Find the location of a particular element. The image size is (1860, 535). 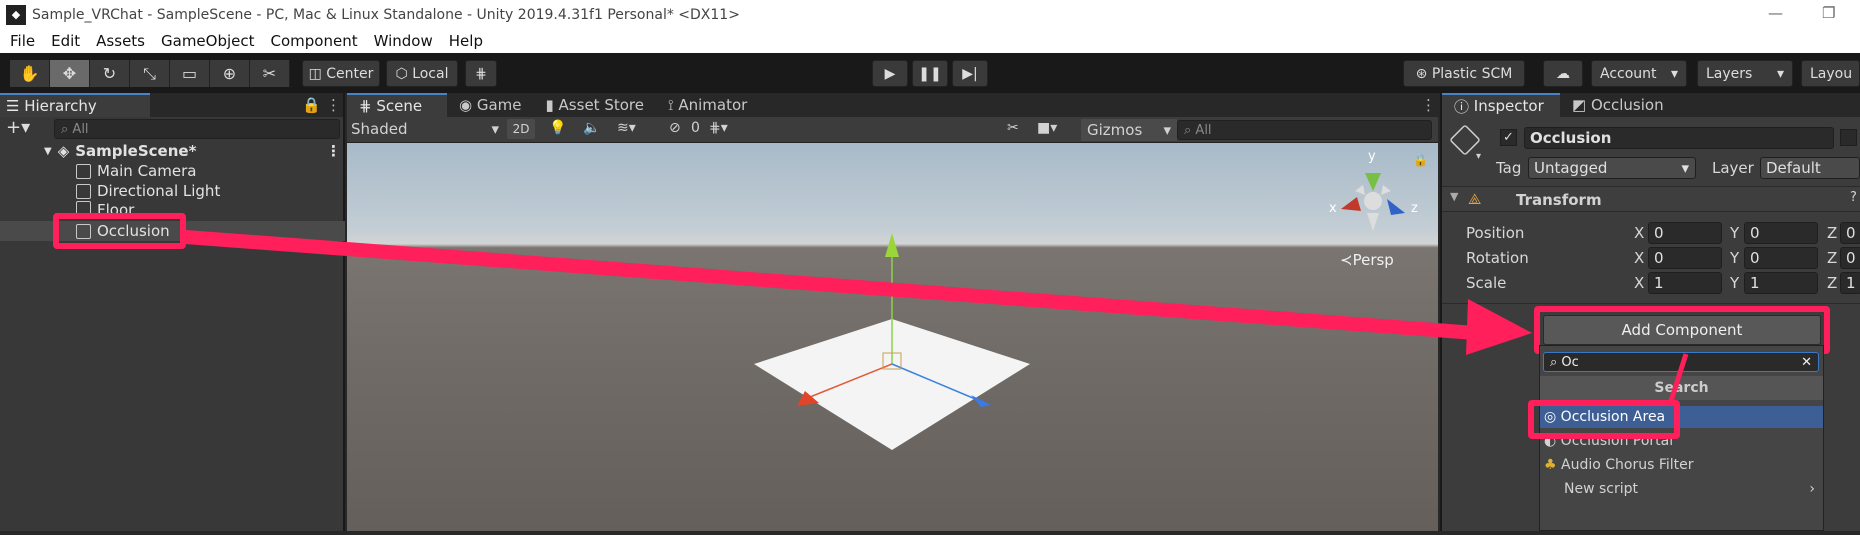

camera-icon: ■▾ is located at coordinates (1047, 128).